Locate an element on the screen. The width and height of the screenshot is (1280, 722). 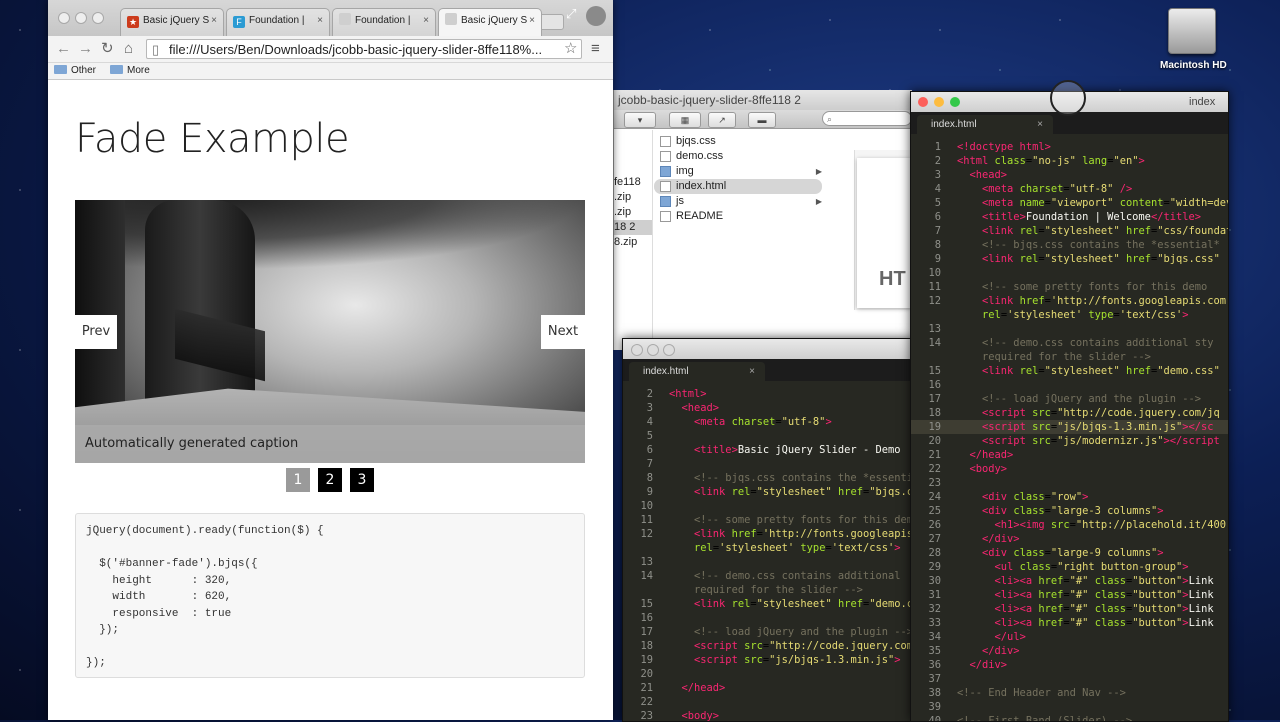
next-button: Next is located at coordinates (563, 332).